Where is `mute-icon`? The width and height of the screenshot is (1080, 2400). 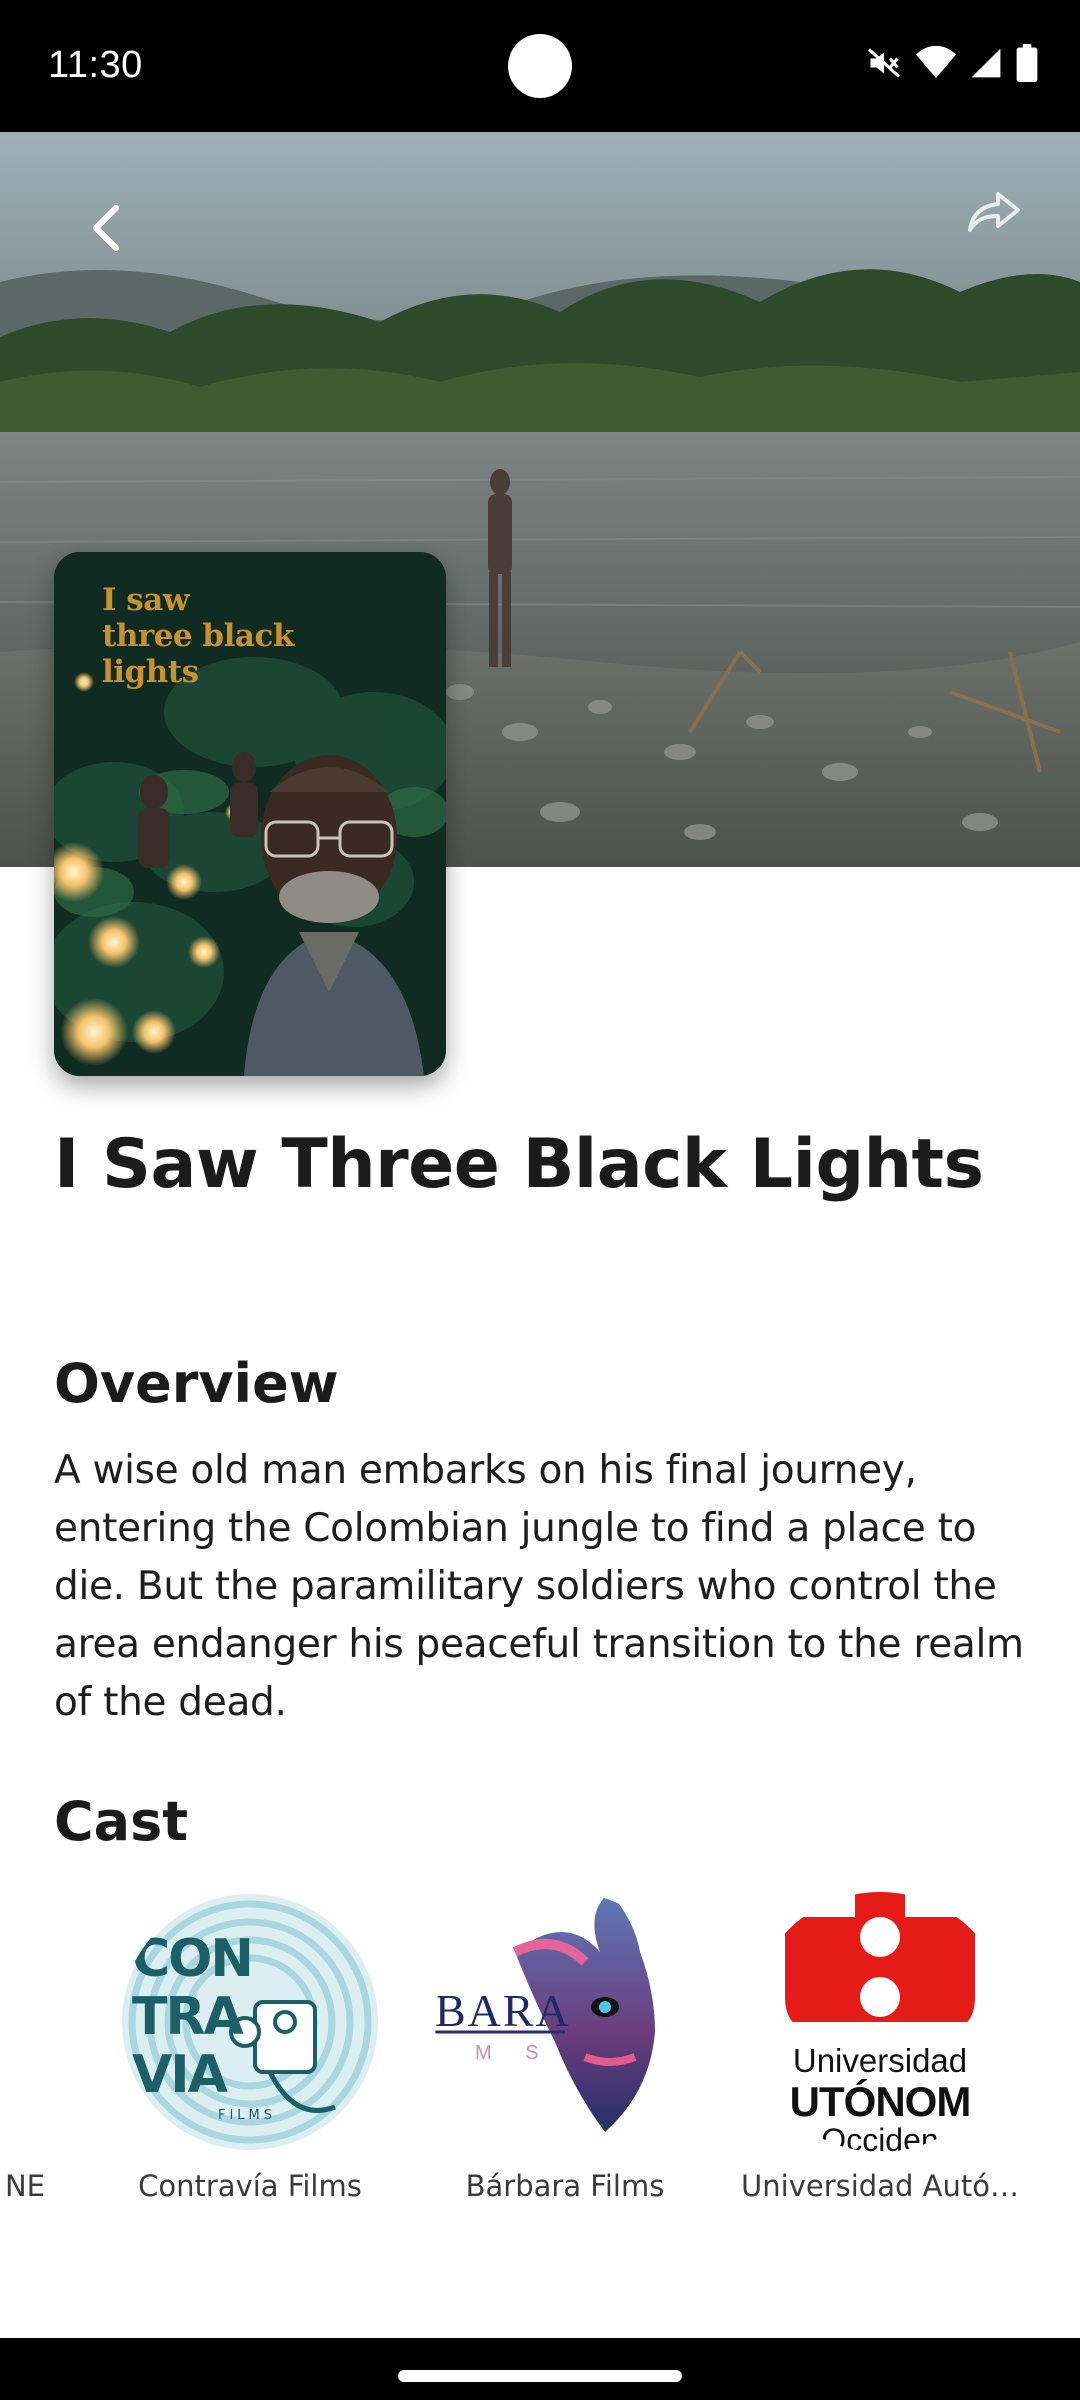 mute-icon is located at coordinates (884, 63).